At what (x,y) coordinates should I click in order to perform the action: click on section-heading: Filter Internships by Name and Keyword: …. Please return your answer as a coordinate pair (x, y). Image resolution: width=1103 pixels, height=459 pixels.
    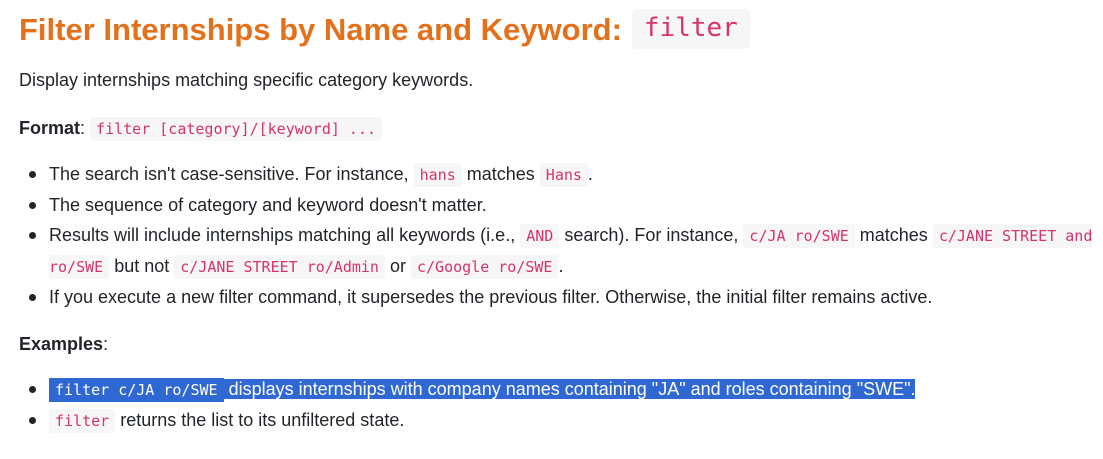
    Looking at the image, I should click on (561, 26).